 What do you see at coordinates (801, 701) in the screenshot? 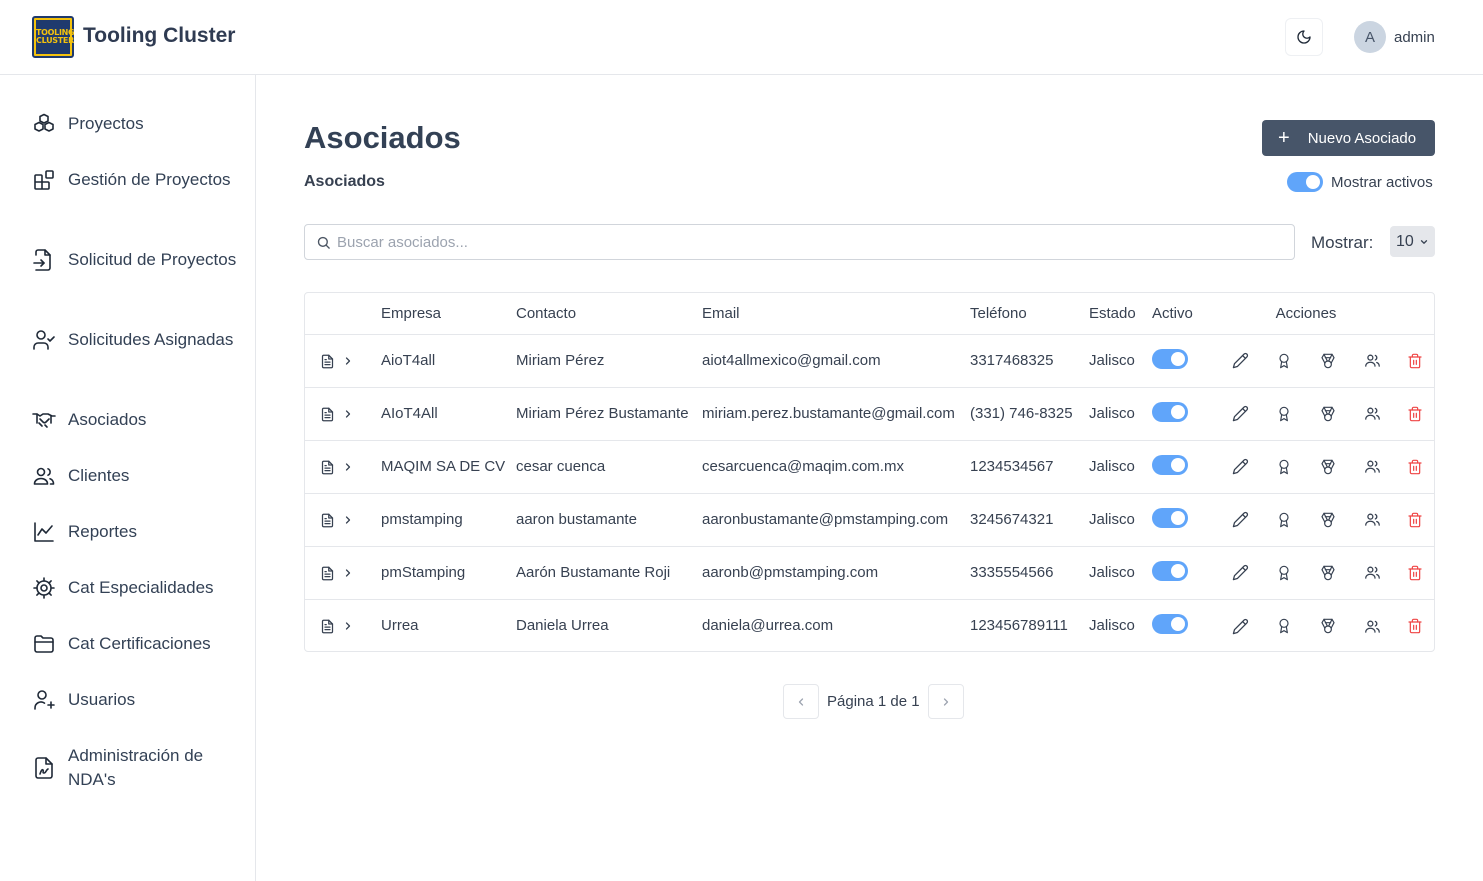
I see `prev-page-button` at bounding box center [801, 701].